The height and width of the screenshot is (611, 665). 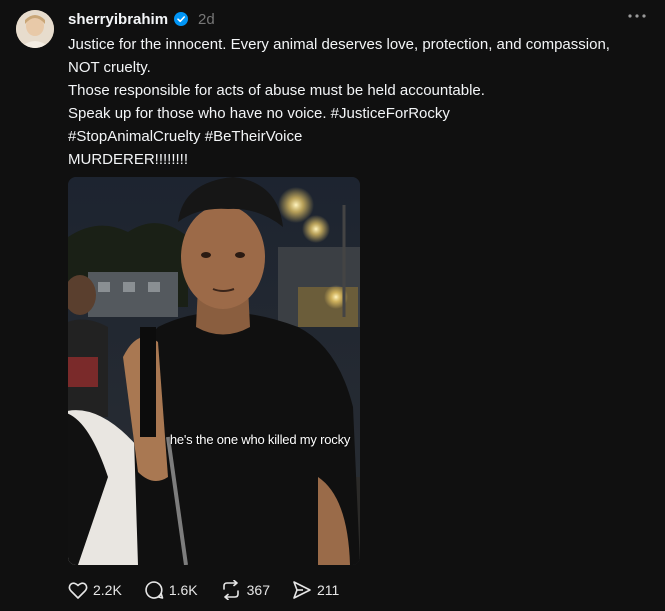 What do you see at coordinates (231, 590) in the screenshot?
I see `repost-icon` at bounding box center [231, 590].